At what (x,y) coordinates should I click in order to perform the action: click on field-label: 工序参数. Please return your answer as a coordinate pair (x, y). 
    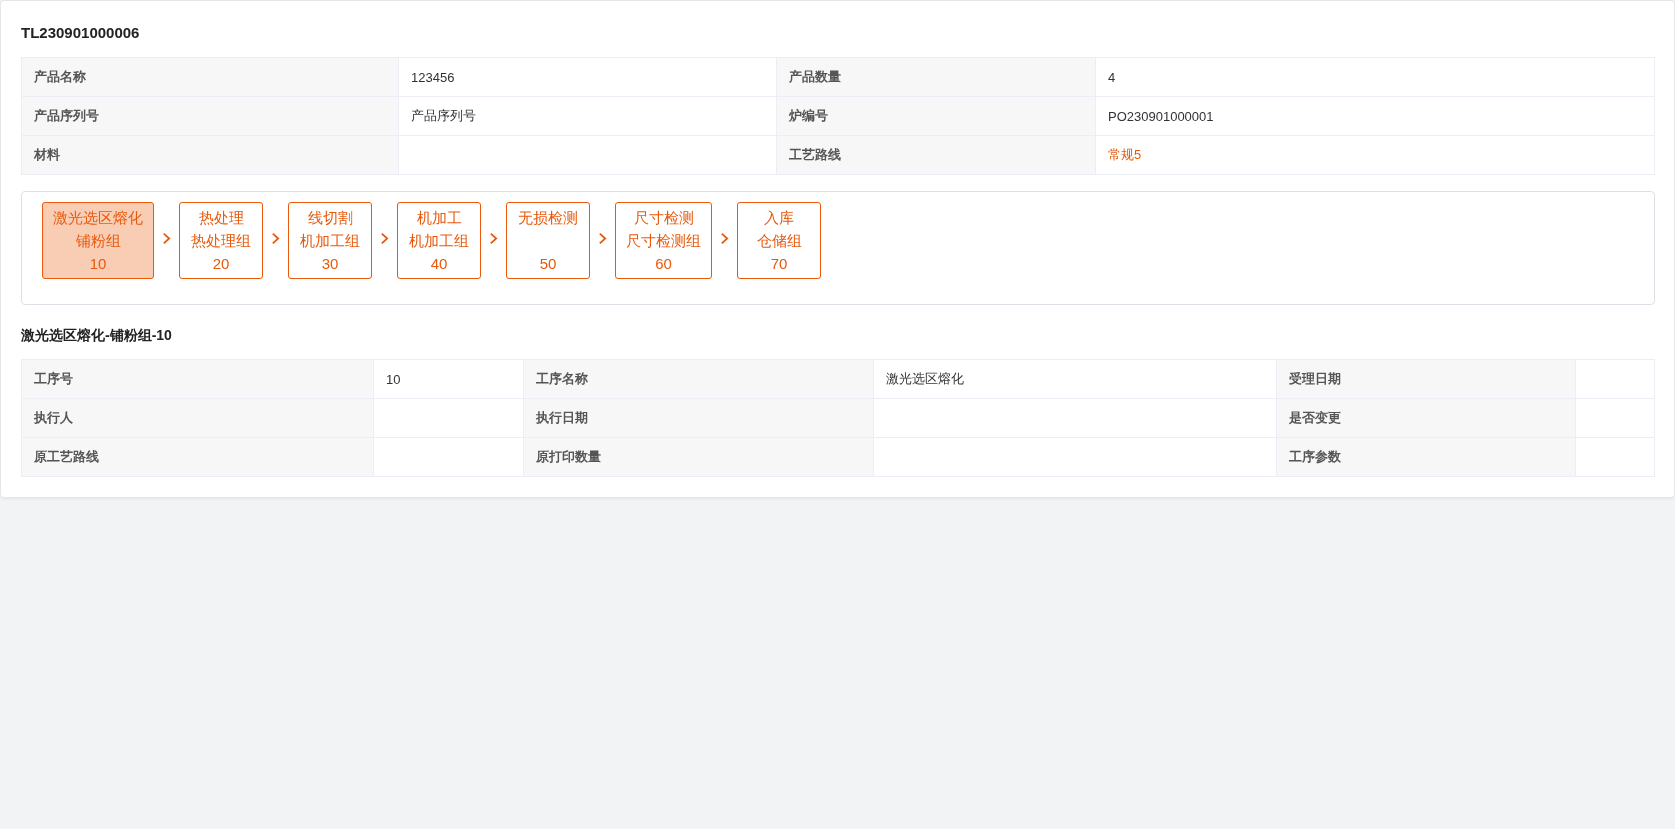
    Looking at the image, I should click on (1426, 457).